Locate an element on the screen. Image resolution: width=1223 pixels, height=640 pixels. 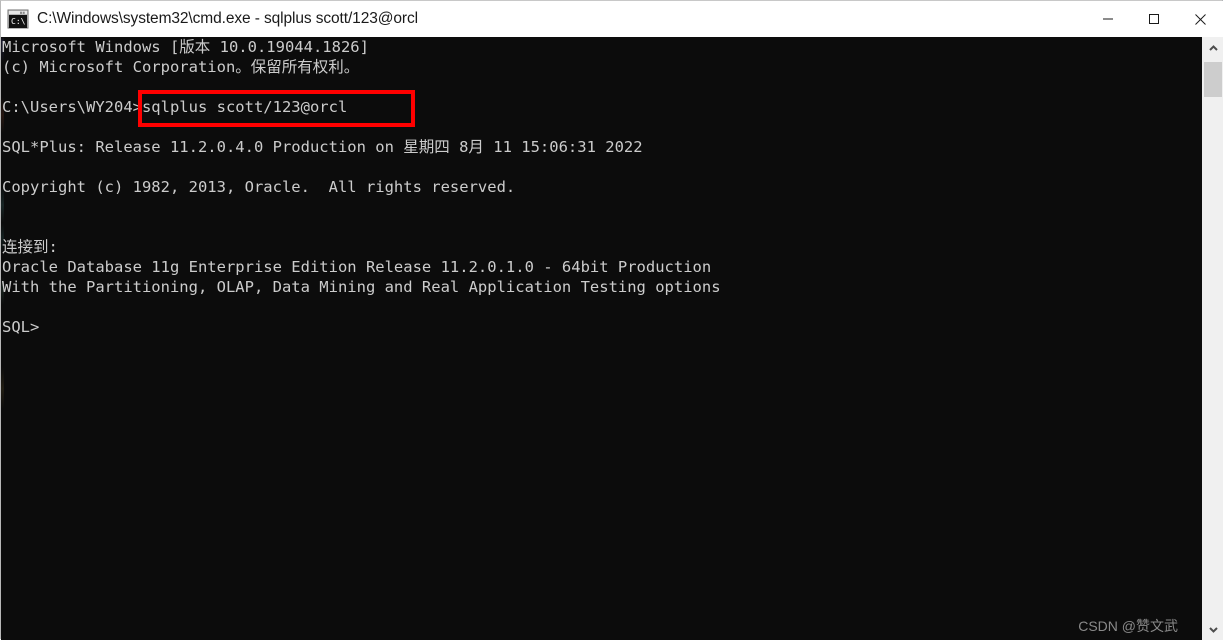
scroll-up-button is located at coordinates (1213, 48).